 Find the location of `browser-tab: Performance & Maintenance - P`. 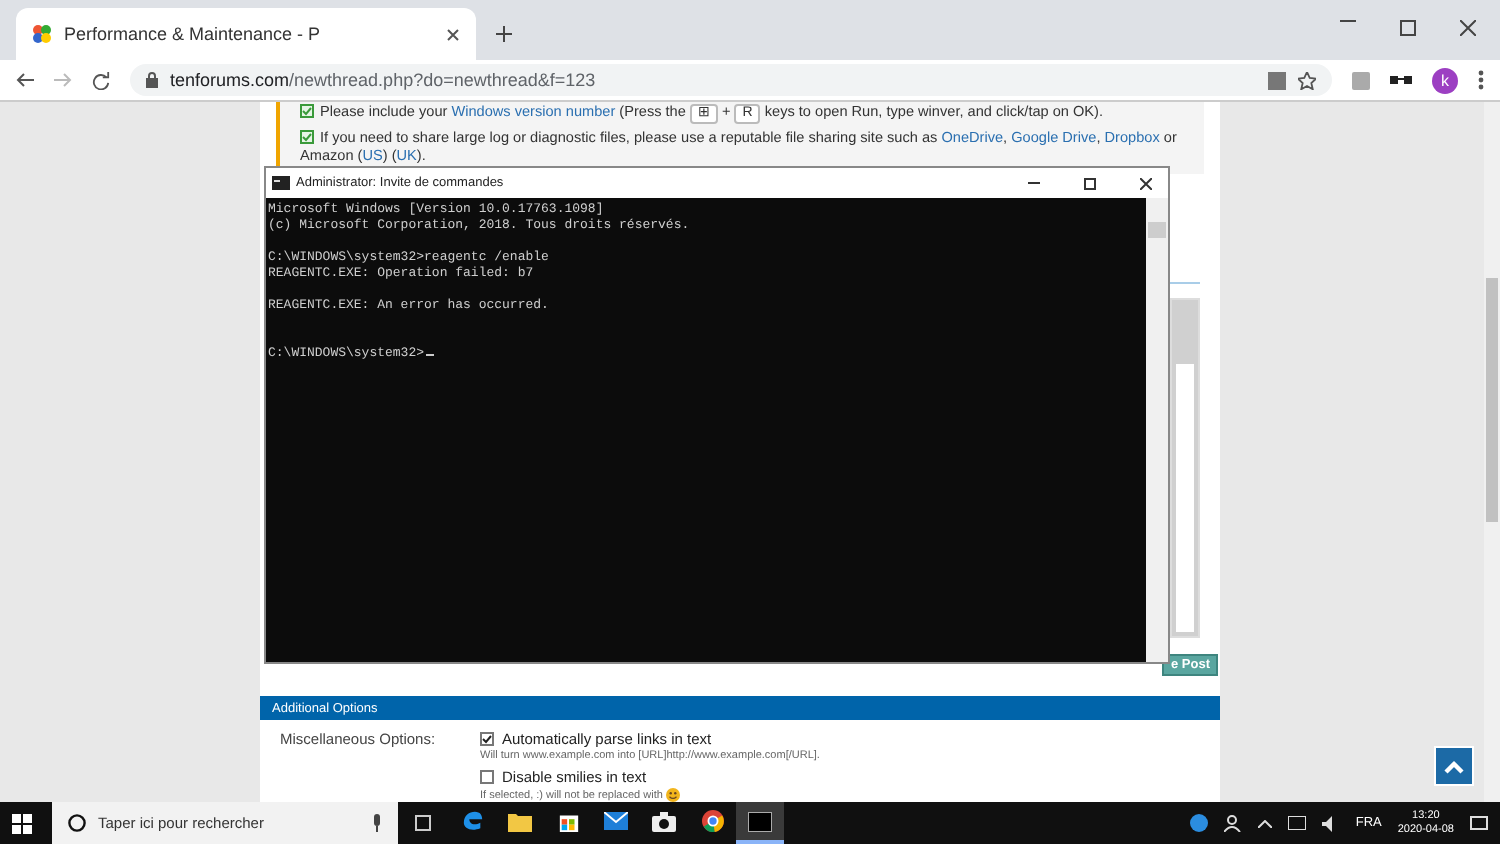

browser-tab: Performance & Maintenance - P is located at coordinates (246, 34).